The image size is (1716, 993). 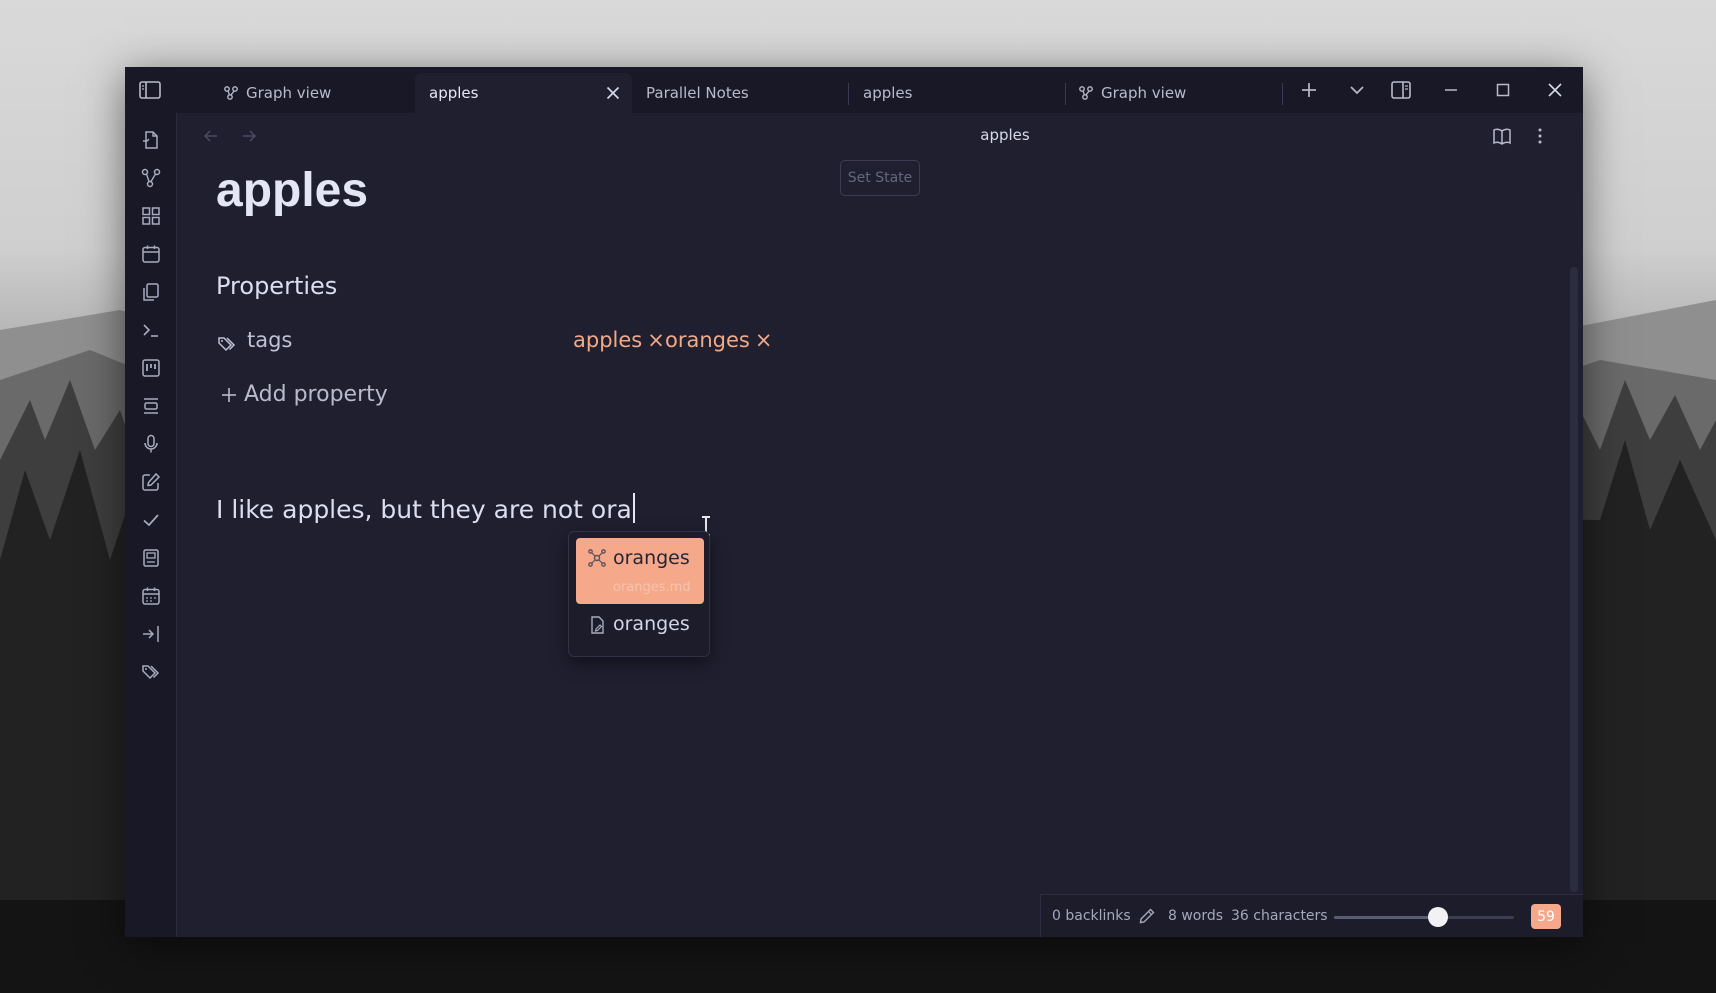 What do you see at coordinates (151, 444) in the screenshot?
I see `microphone-icon` at bounding box center [151, 444].